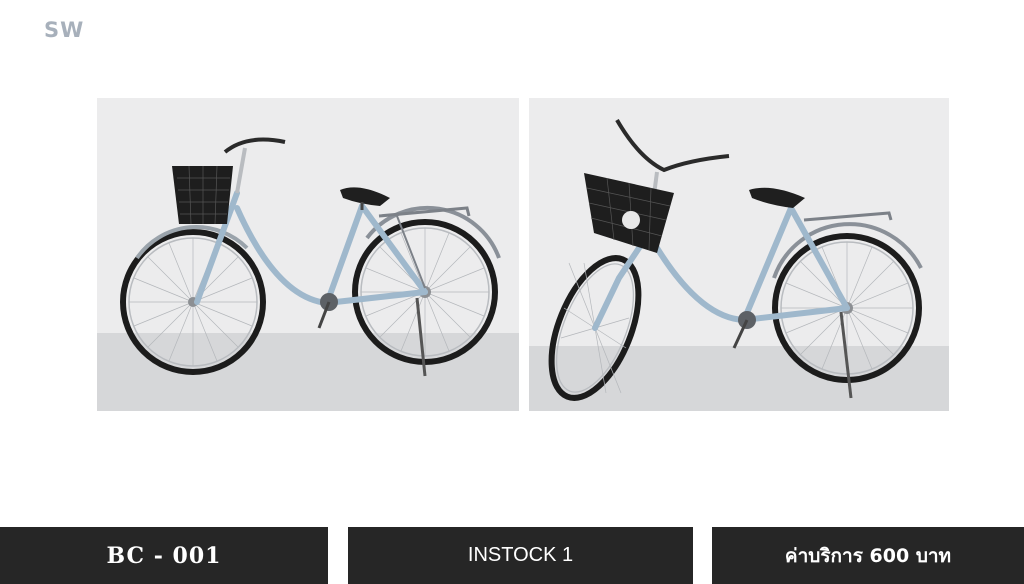 This screenshot has height=584, width=1024. I want to click on service-price: ค่าบริการ 600 บาท, so click(868, 555).